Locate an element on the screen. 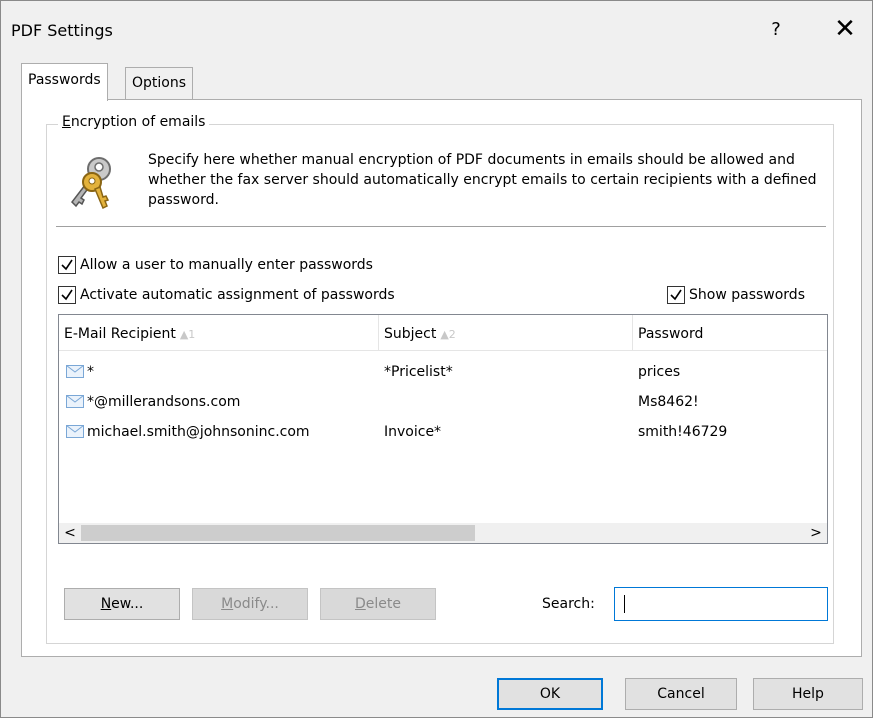 The width and height of the screenshot is (873, 718). scrollbar-thumb is located at coordinates (278, 533).